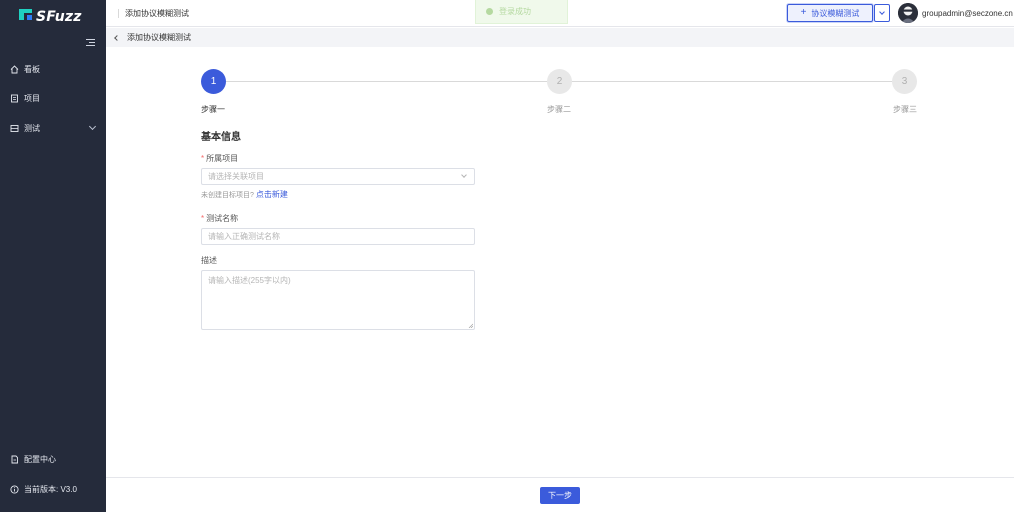 Image resolution: width=1014 pixels, height=512 pixels. I want to click on description-textarea: 请输入描述(255字以内), so click(338, 300).